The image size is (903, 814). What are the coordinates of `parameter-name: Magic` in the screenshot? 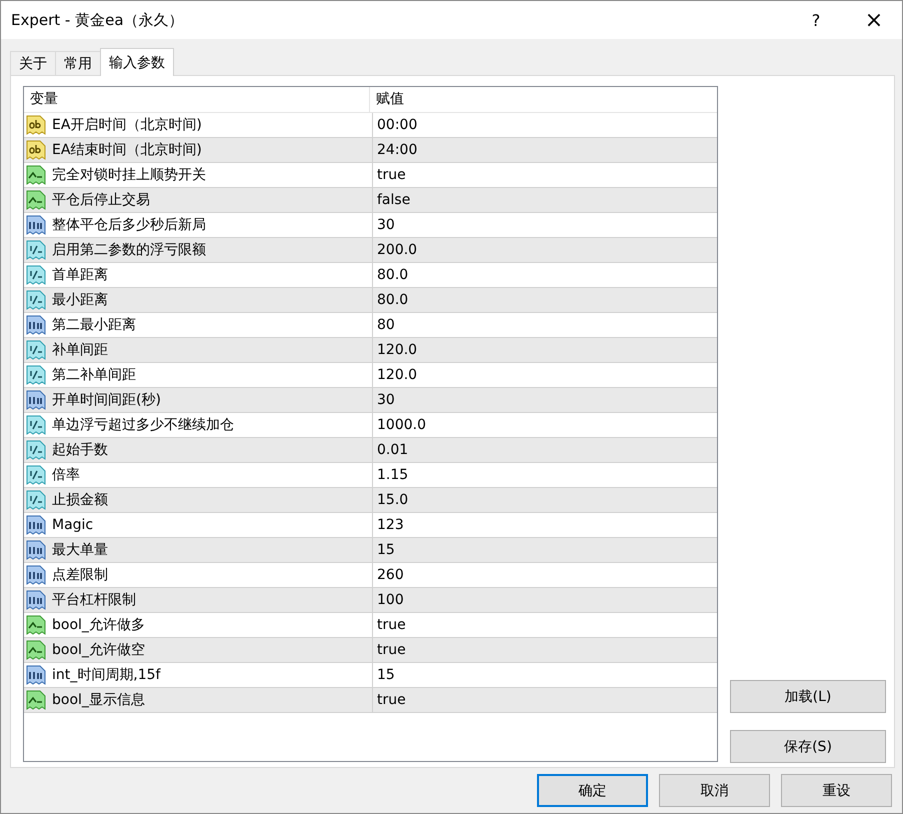 It's located at (73, 525).